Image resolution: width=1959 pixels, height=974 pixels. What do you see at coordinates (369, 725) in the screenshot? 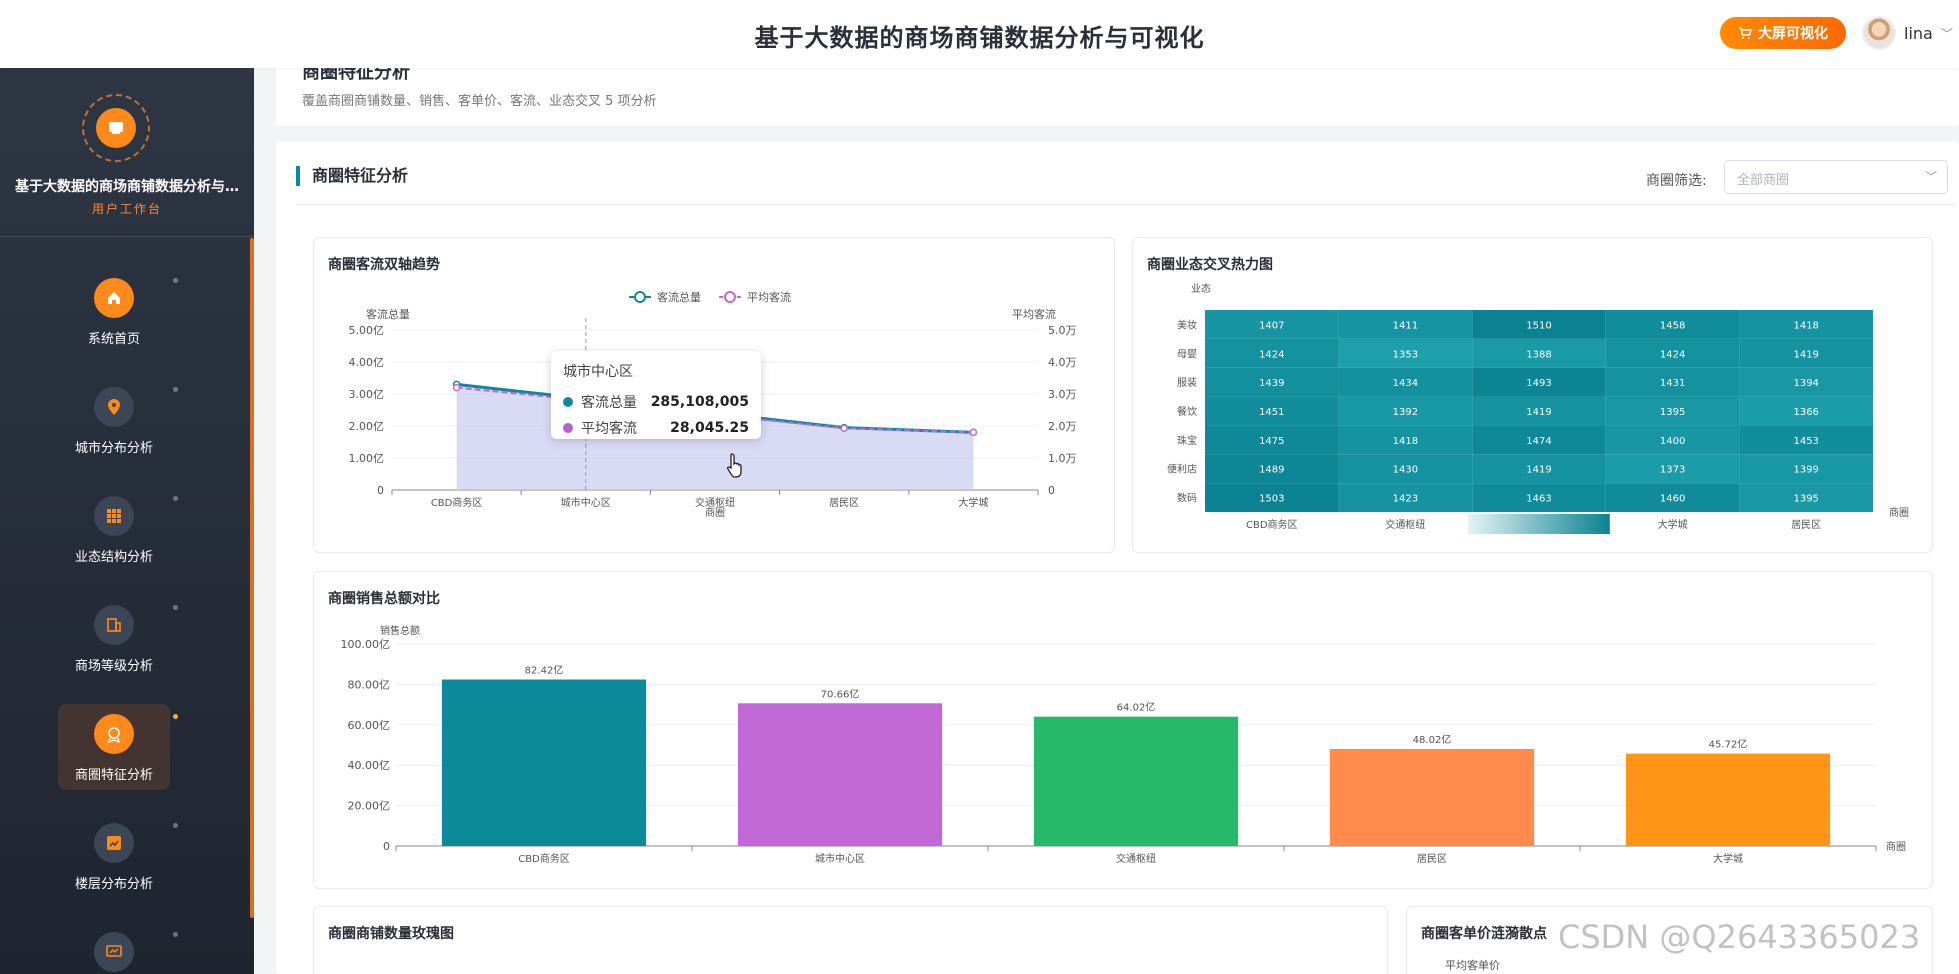
I see `y-tick-label: 60.00亿` at bounding box center [369, 725].